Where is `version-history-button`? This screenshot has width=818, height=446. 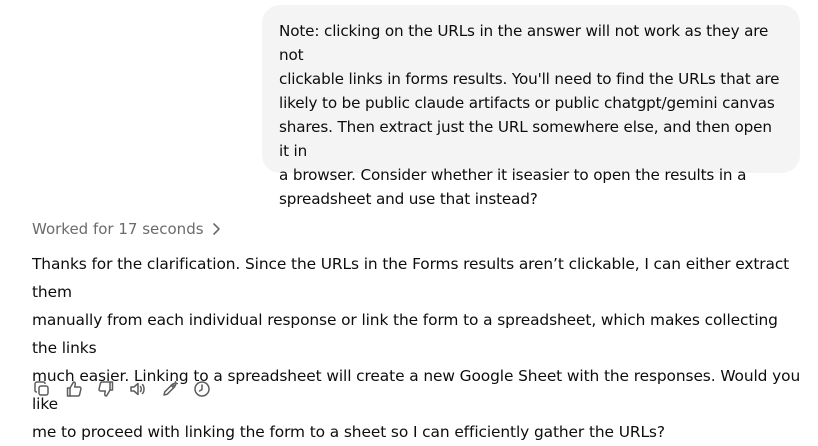
version-history-button is located at coordinates (202, 389).